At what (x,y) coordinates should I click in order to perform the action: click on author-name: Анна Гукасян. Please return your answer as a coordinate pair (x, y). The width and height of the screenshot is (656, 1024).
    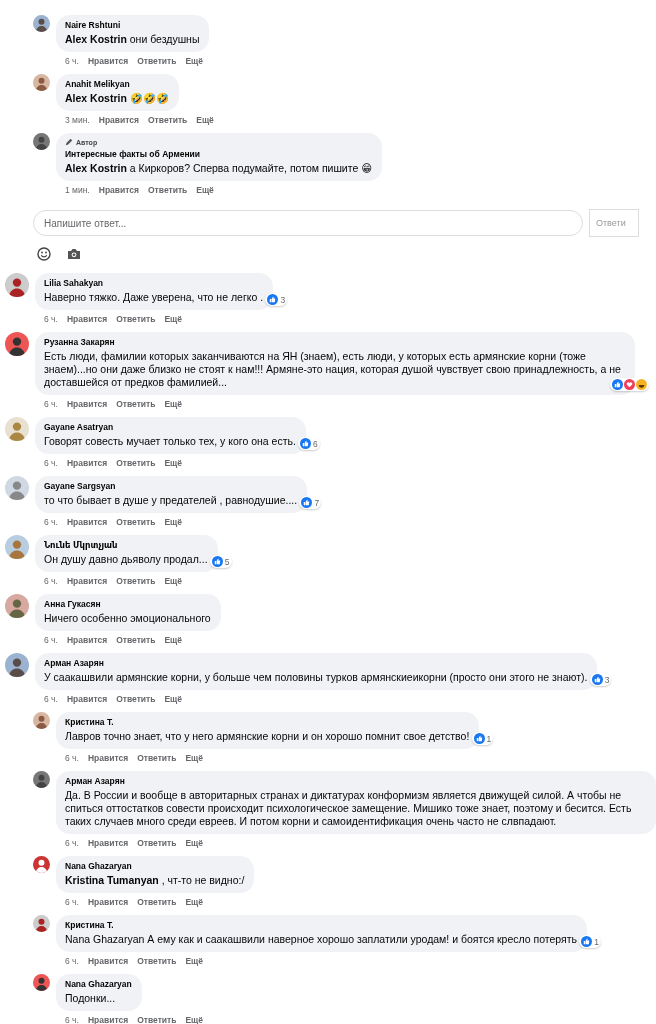
    Looking at the image, I should click on (127, 604).